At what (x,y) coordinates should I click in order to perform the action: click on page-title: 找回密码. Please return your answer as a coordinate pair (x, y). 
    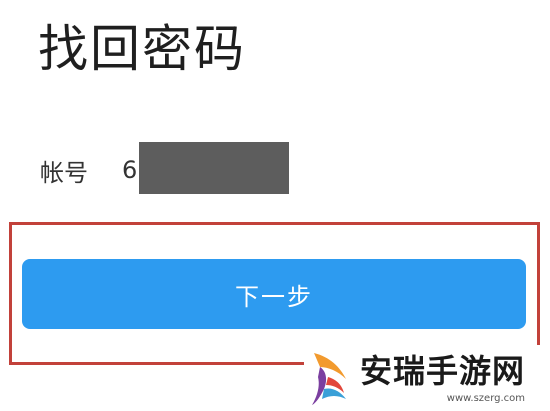
    Looking at the image, I should click on (142, 49).